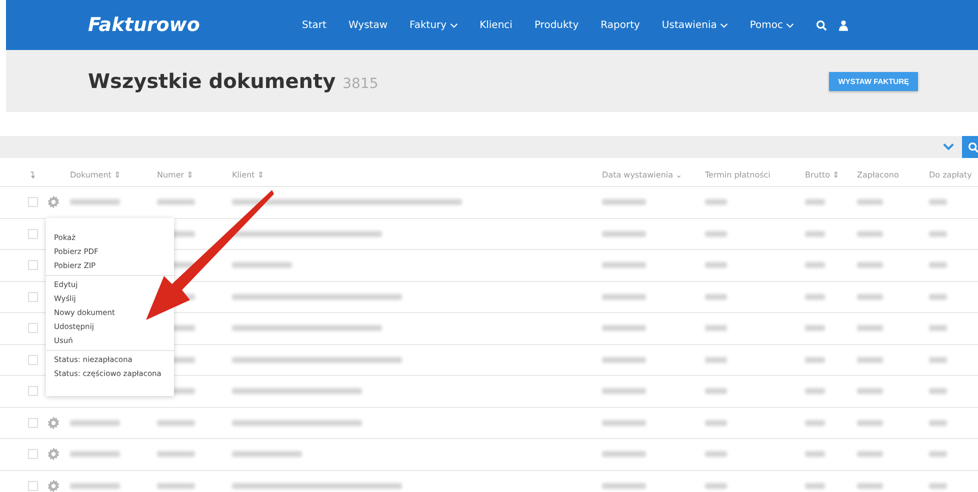  I want to click on nav-link: Wystaw, so click(368, 25).